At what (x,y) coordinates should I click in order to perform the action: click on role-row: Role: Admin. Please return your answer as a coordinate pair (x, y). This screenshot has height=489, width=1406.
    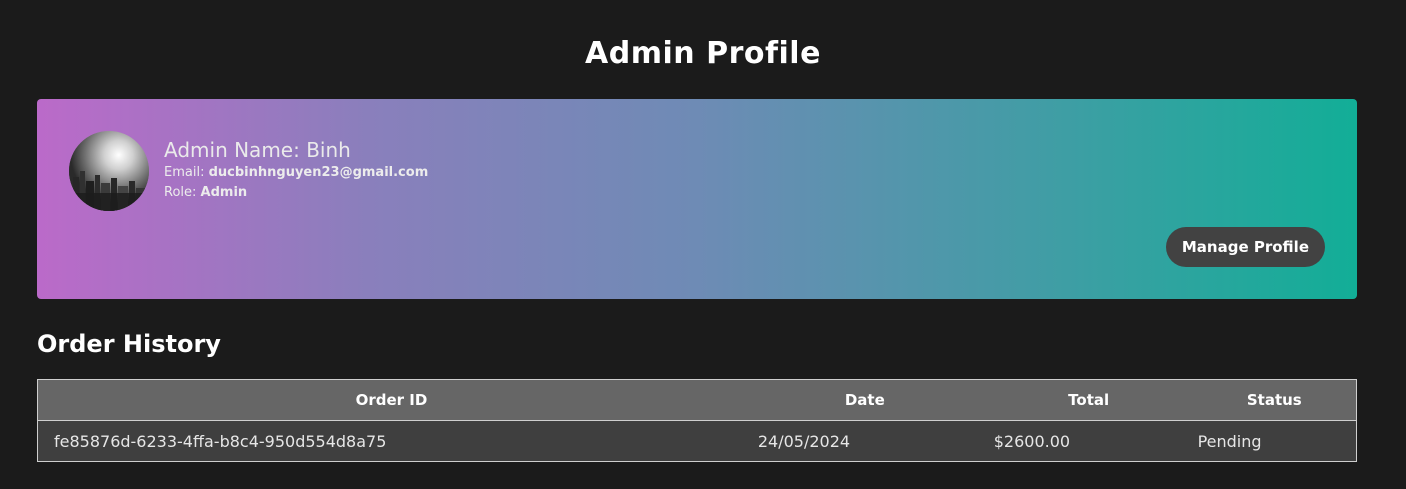
    Looking at the image, I should click on (296, 193).